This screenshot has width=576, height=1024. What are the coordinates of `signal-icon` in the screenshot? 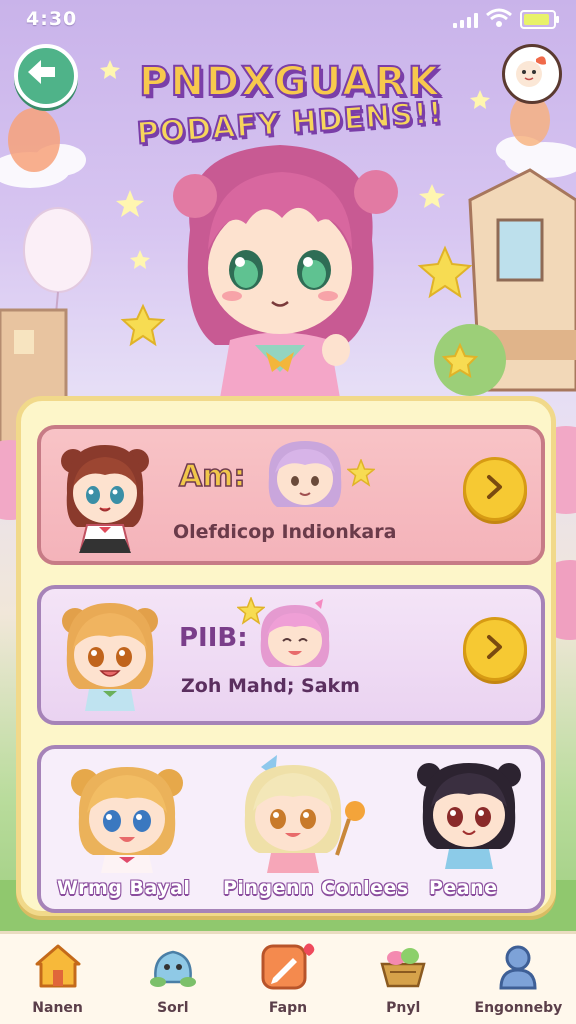 It's located at (465, 20).